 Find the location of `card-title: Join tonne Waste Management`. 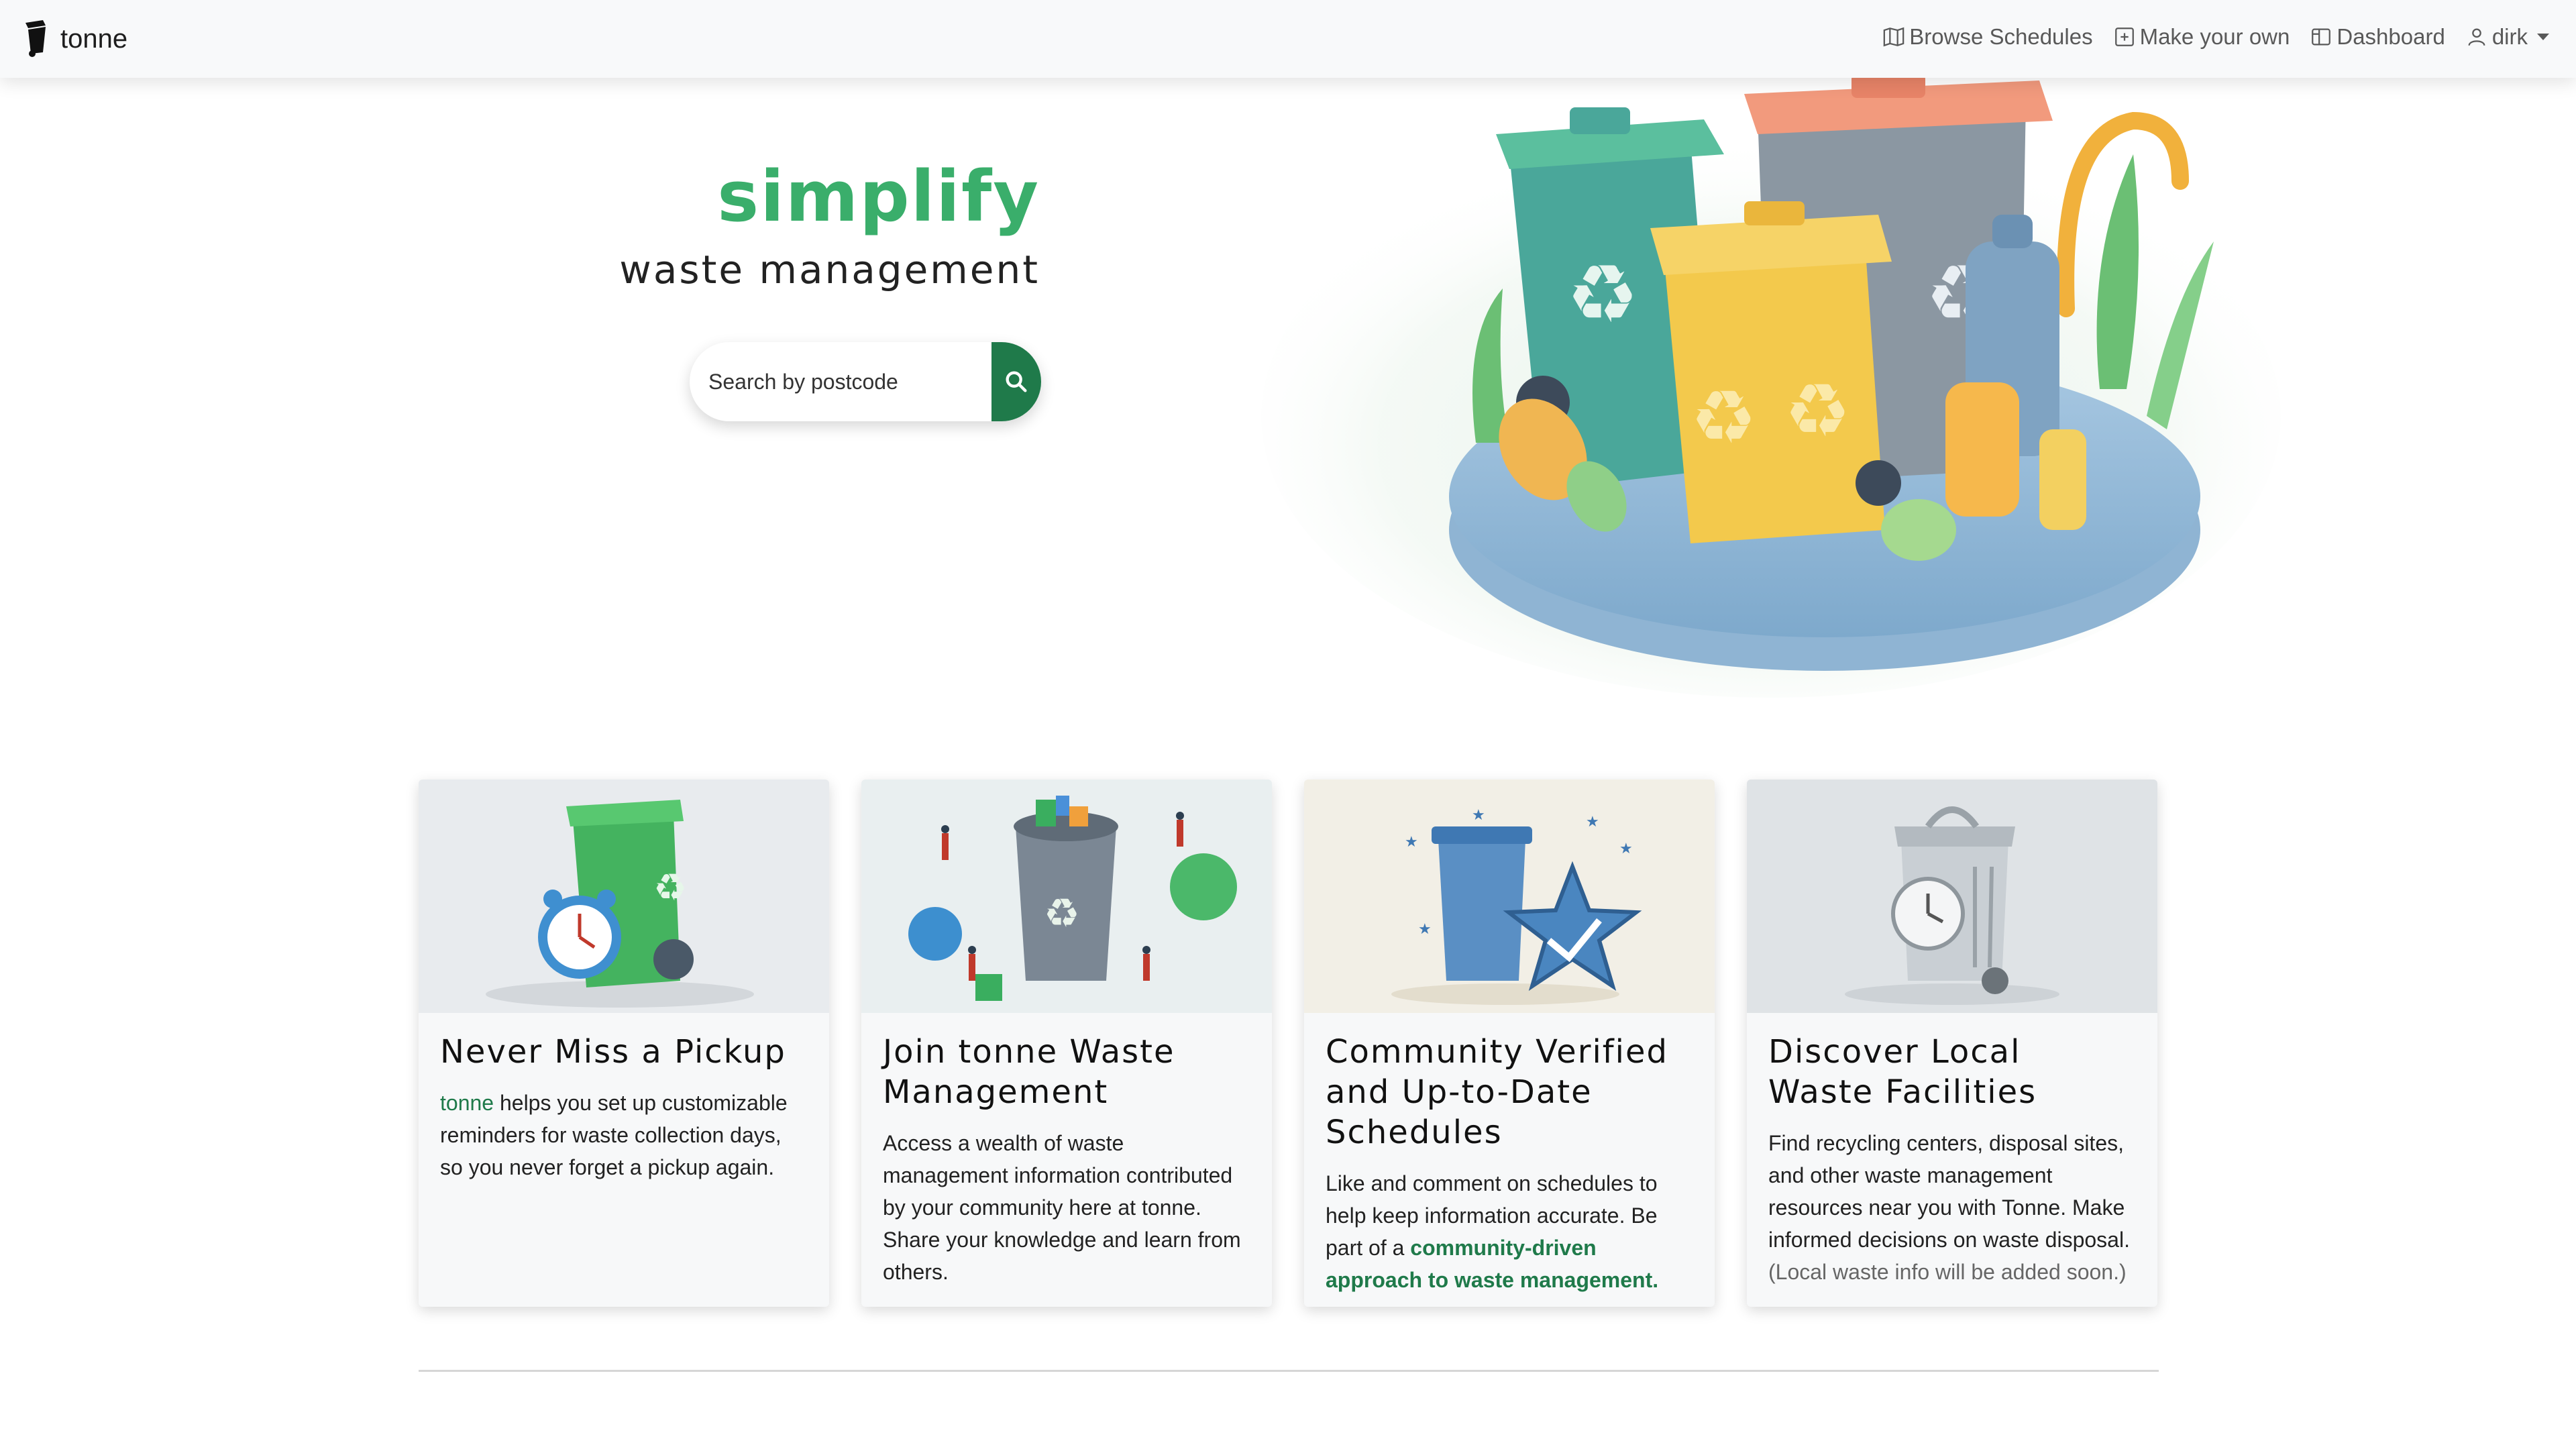

card-title: Join tonne Waste Management is located at coordinates (1029, 1072).